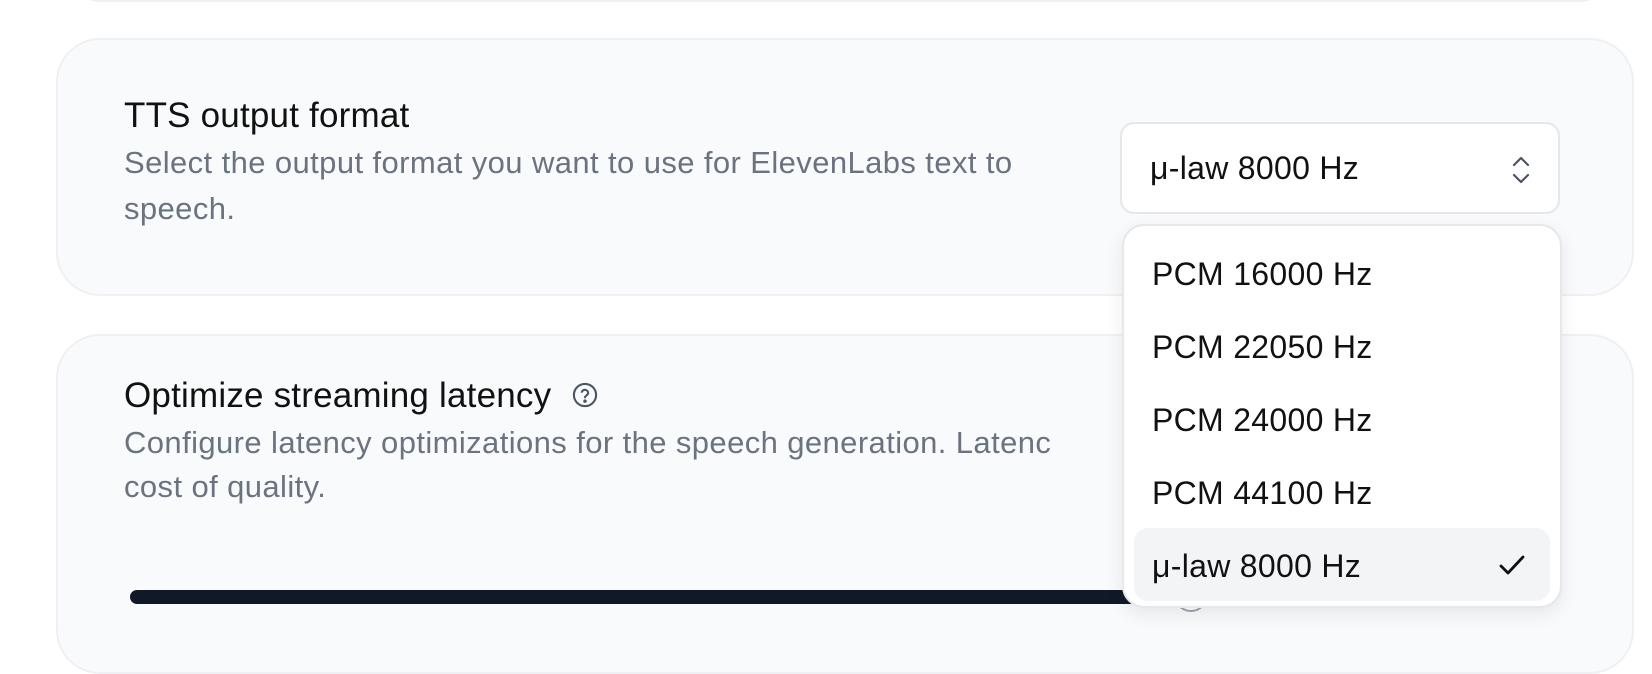 This screenshot has height=674, width=1652. Describe the element at coordinates (1262, 420) in the screenshot. I see `format-option-label: PCM 24000 Hz` at that location.